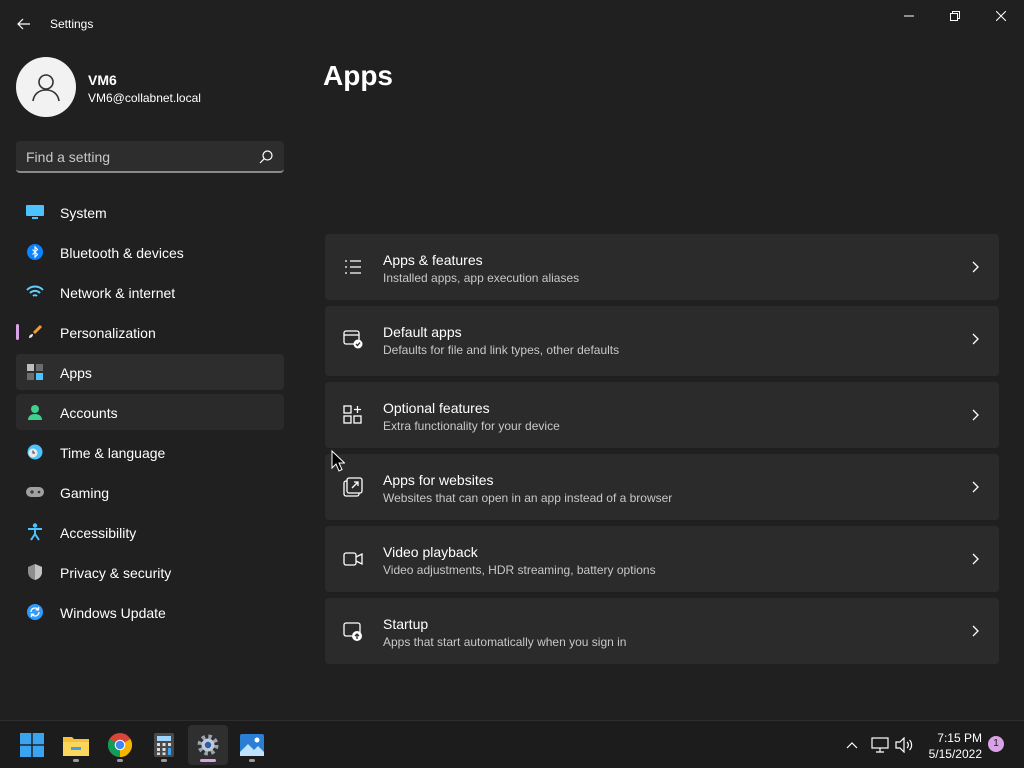  Describe the element at coordinates (433, 260) in the screenshot. I see `card-title: Apps & features` at that location.